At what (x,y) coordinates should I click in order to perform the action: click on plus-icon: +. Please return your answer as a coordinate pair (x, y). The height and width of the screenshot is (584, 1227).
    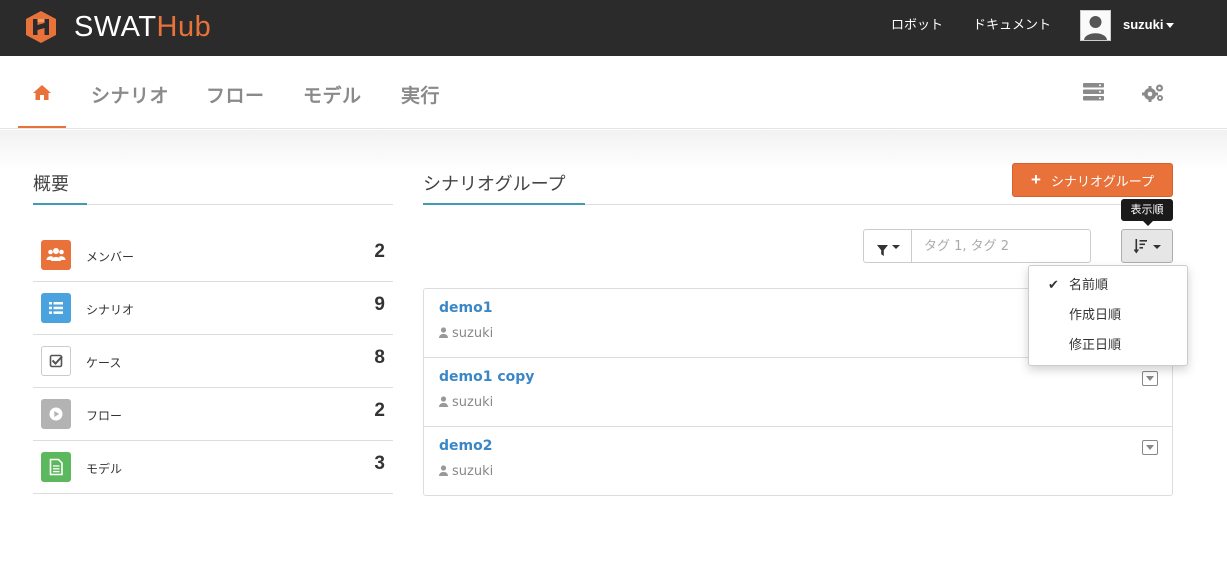
    Looking at the image, I should click on (1036, 179).